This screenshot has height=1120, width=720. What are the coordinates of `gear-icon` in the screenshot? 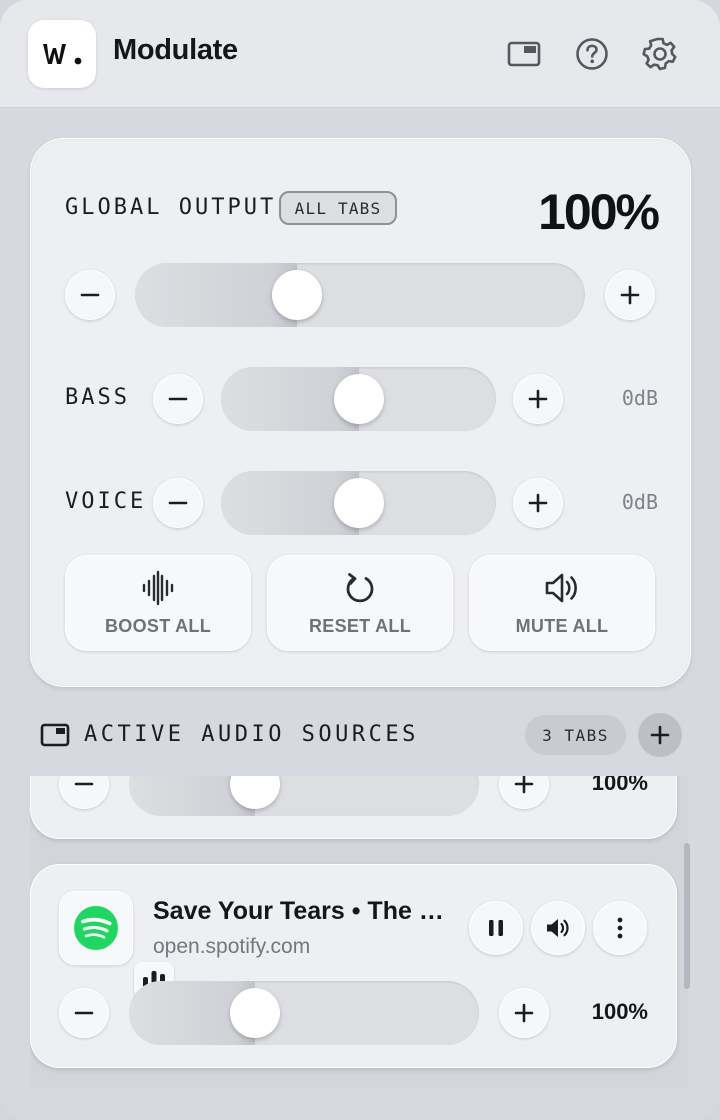 It's located at (659, 54).